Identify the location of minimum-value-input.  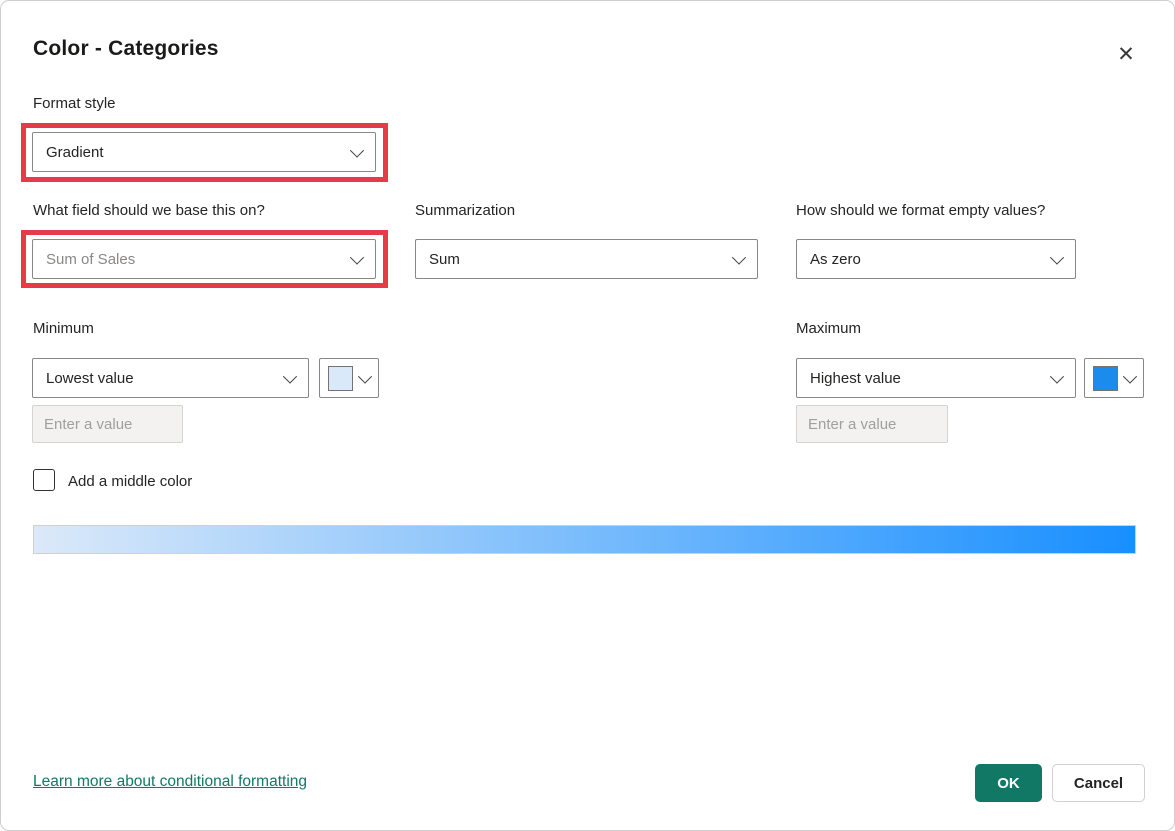
(107, 424).